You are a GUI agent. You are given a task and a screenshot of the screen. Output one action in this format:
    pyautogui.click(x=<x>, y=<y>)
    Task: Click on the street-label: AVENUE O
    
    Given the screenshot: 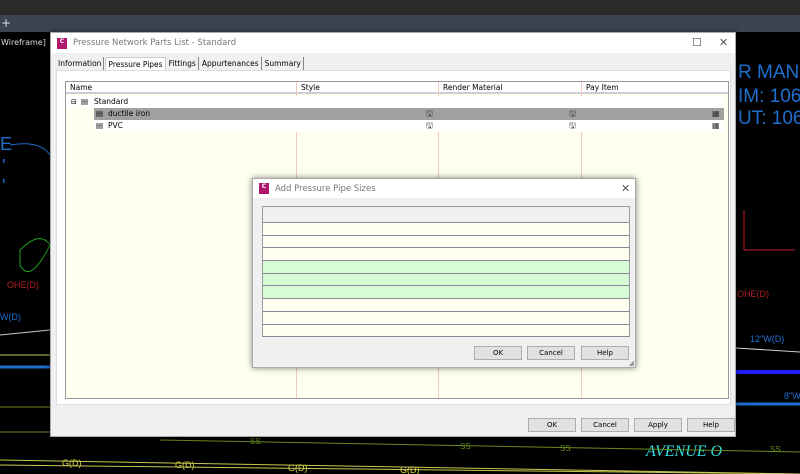 What is the action you would take?
    pyautogui.click(x=684, y=451)
    